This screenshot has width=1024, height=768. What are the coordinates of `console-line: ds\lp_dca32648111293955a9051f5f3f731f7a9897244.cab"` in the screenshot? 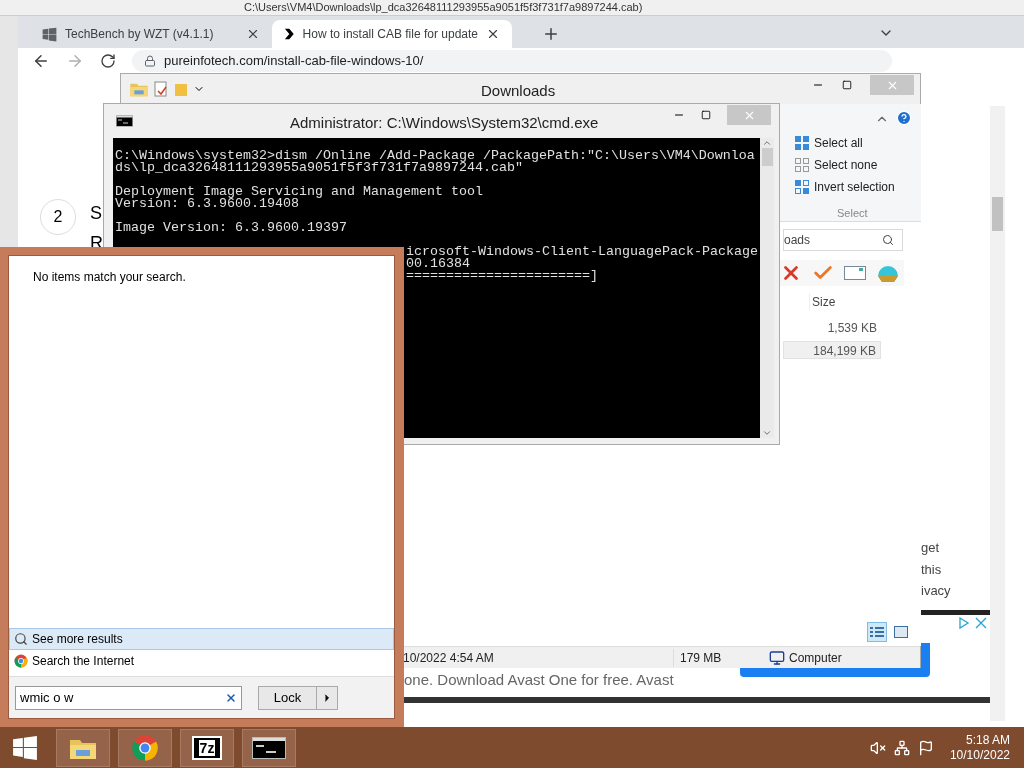 It's located at (319, 168).